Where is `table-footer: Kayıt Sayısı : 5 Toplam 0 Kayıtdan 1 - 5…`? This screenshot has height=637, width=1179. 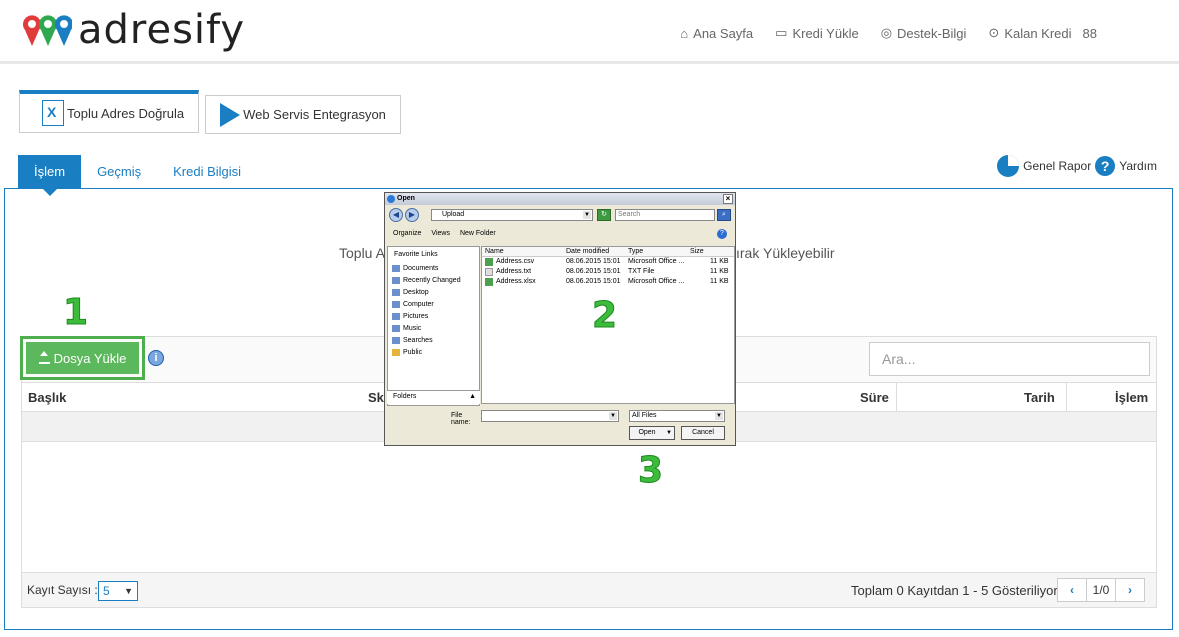 table-footer: Kayıt Sayısı : 5 Toplam 0 Kayıtdan 1 - 5… is located at coordinates (589, 589).